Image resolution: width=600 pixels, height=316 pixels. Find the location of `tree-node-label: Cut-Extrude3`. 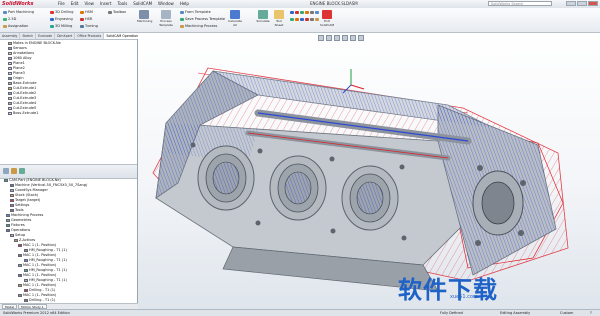

tree-node-label: Cut-Extrude3 is located at coordinates (25, 98).